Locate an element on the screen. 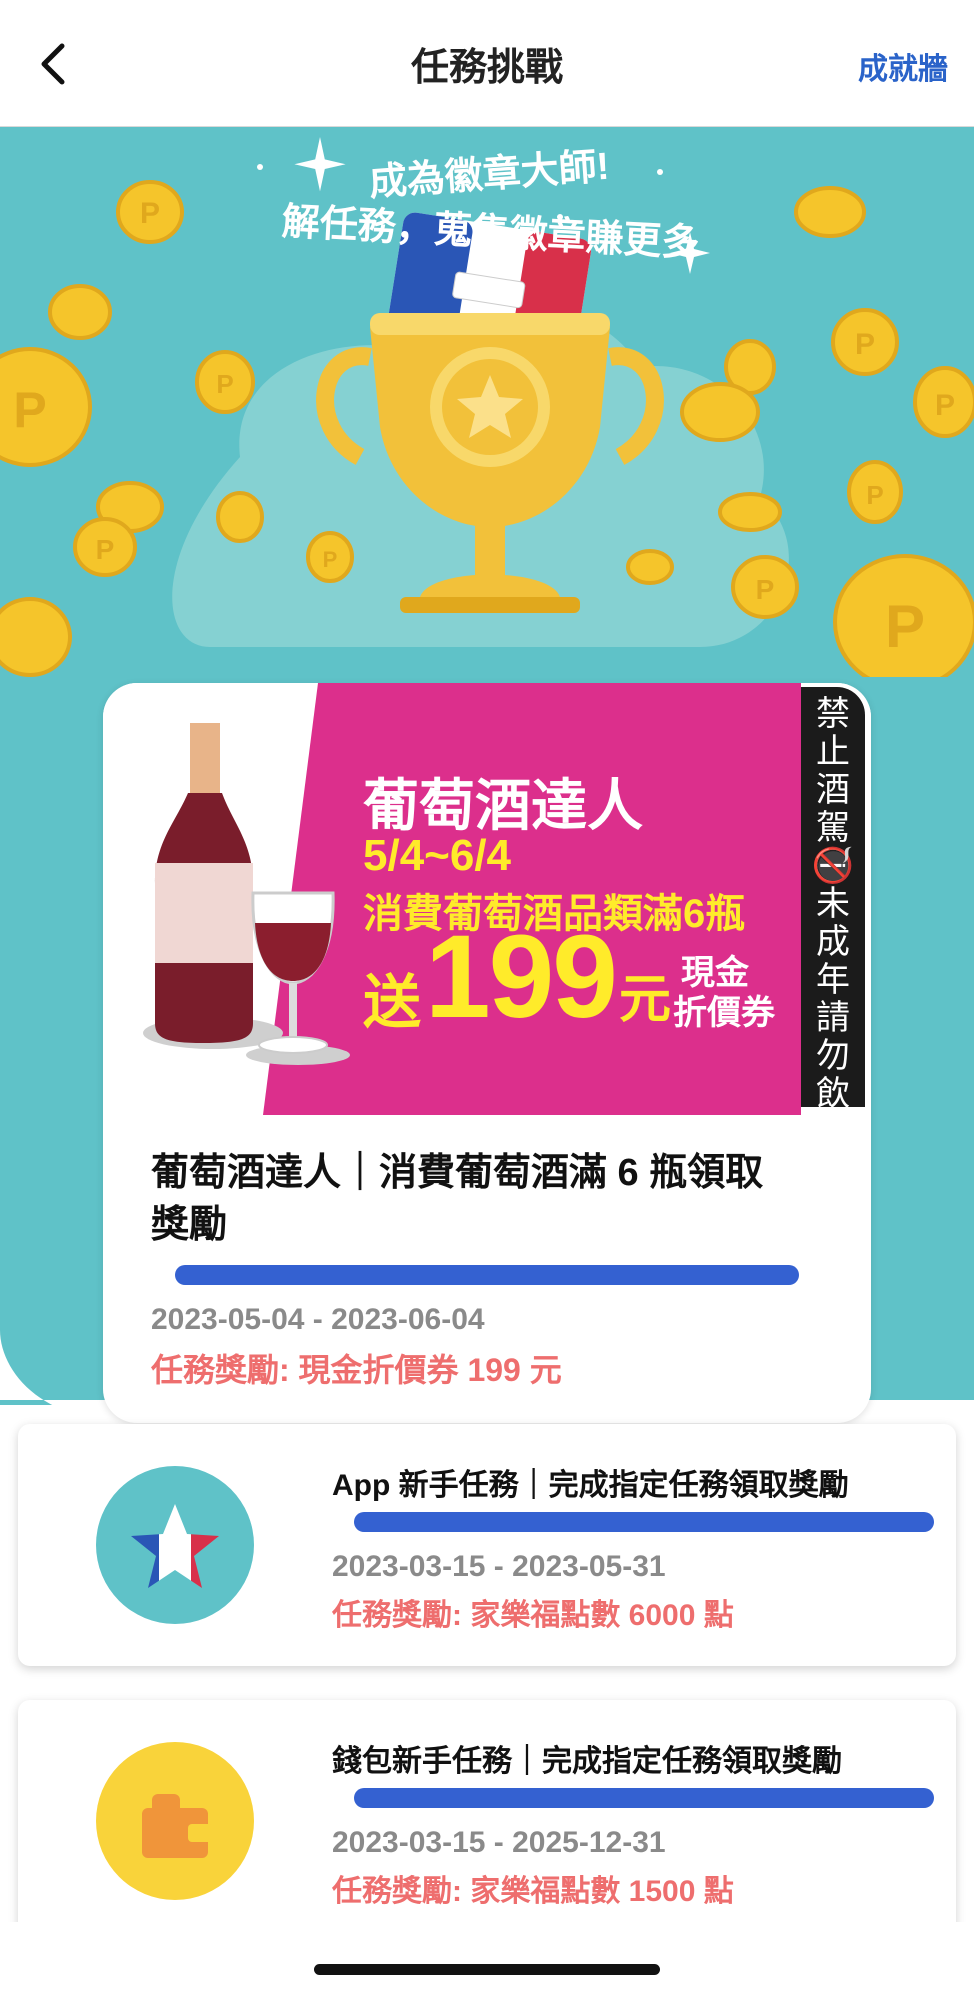 This screenshot has width=974, height=2000. task-title: App 新手任務｜完成指定任務領取獎勵 is located at coordinates (590, 1485).